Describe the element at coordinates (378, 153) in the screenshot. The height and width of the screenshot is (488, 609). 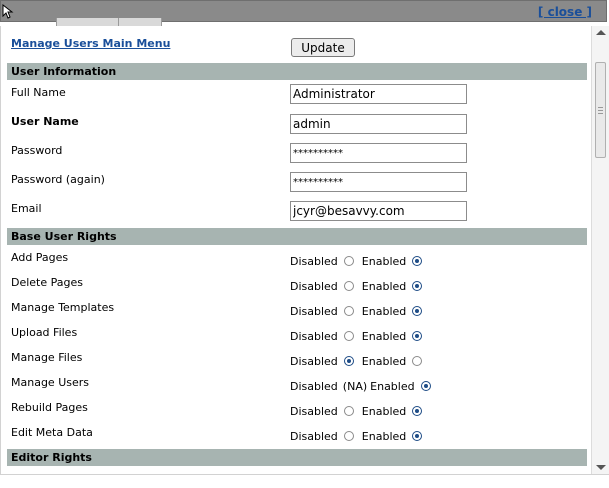
I see `password-field` at that location.